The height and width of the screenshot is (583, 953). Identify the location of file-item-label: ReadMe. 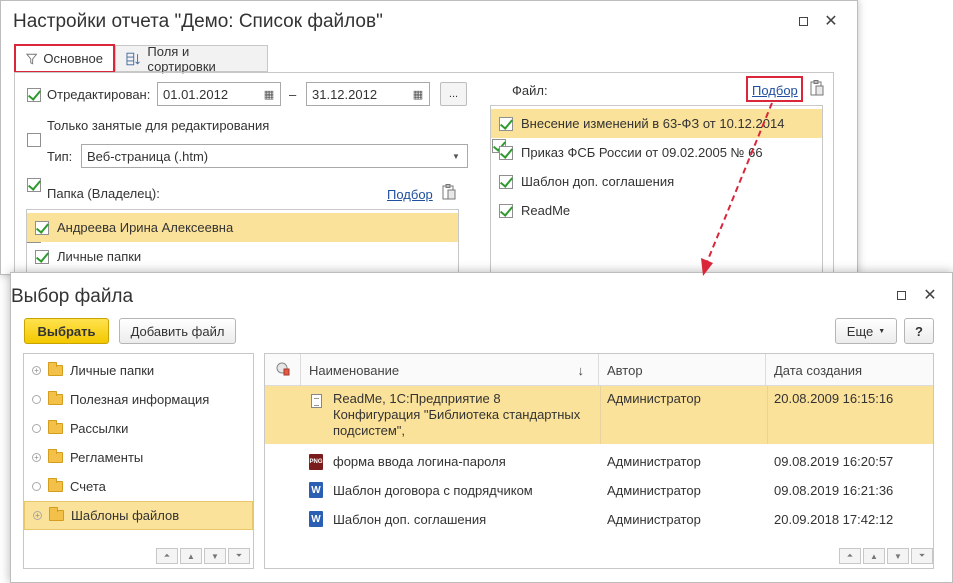
(546, 210).